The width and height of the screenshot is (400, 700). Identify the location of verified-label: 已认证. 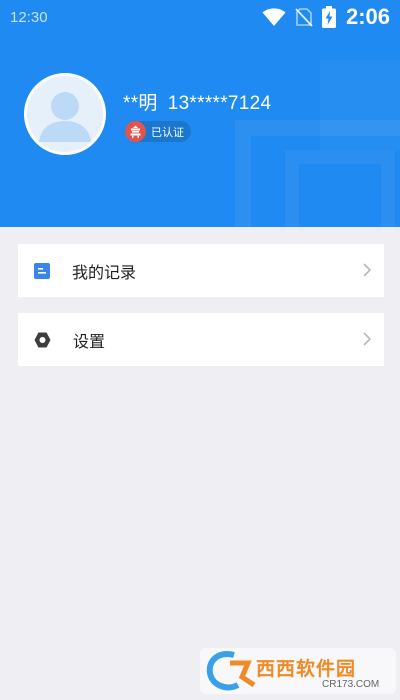
(167, 132).